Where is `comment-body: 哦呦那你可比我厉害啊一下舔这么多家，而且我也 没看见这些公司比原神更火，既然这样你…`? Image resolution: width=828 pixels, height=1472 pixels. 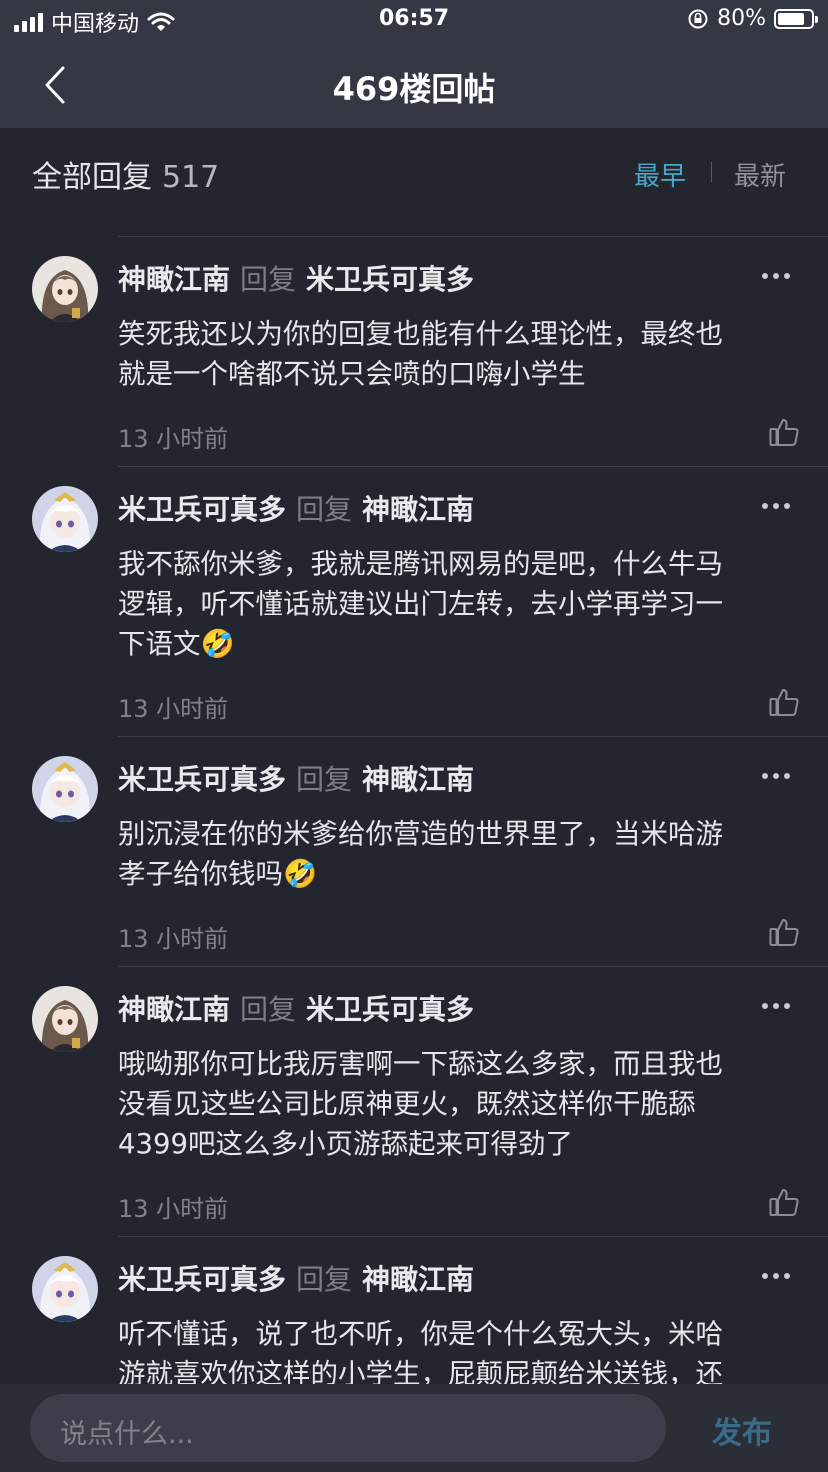 comment-body: 哦呦那你可比我厉害啊一下舔这么多家，而且我也 没看见这些公司比原神更火，既然这样你… is located at coordinates (458, 1104).